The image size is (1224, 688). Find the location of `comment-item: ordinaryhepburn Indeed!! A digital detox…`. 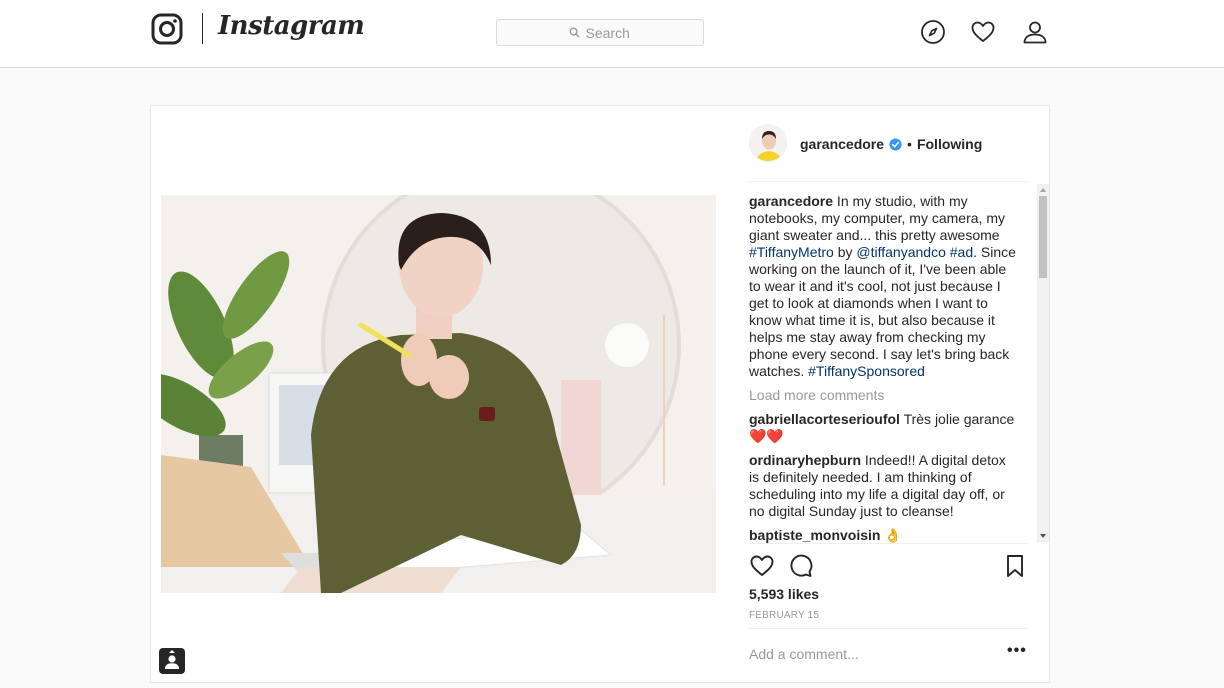

comment-item: ordinaryhepburn Indeed!! A digital detox… is located at coordinates (883, 486).